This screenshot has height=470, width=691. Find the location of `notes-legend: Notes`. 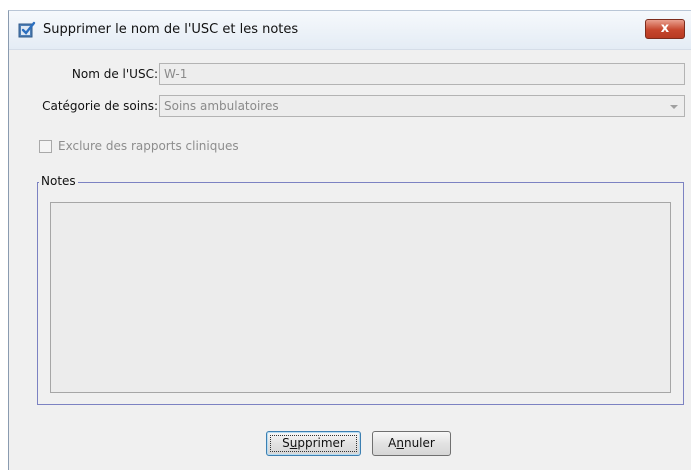

notes-legend: Notes is located at coordinates (58, 181).